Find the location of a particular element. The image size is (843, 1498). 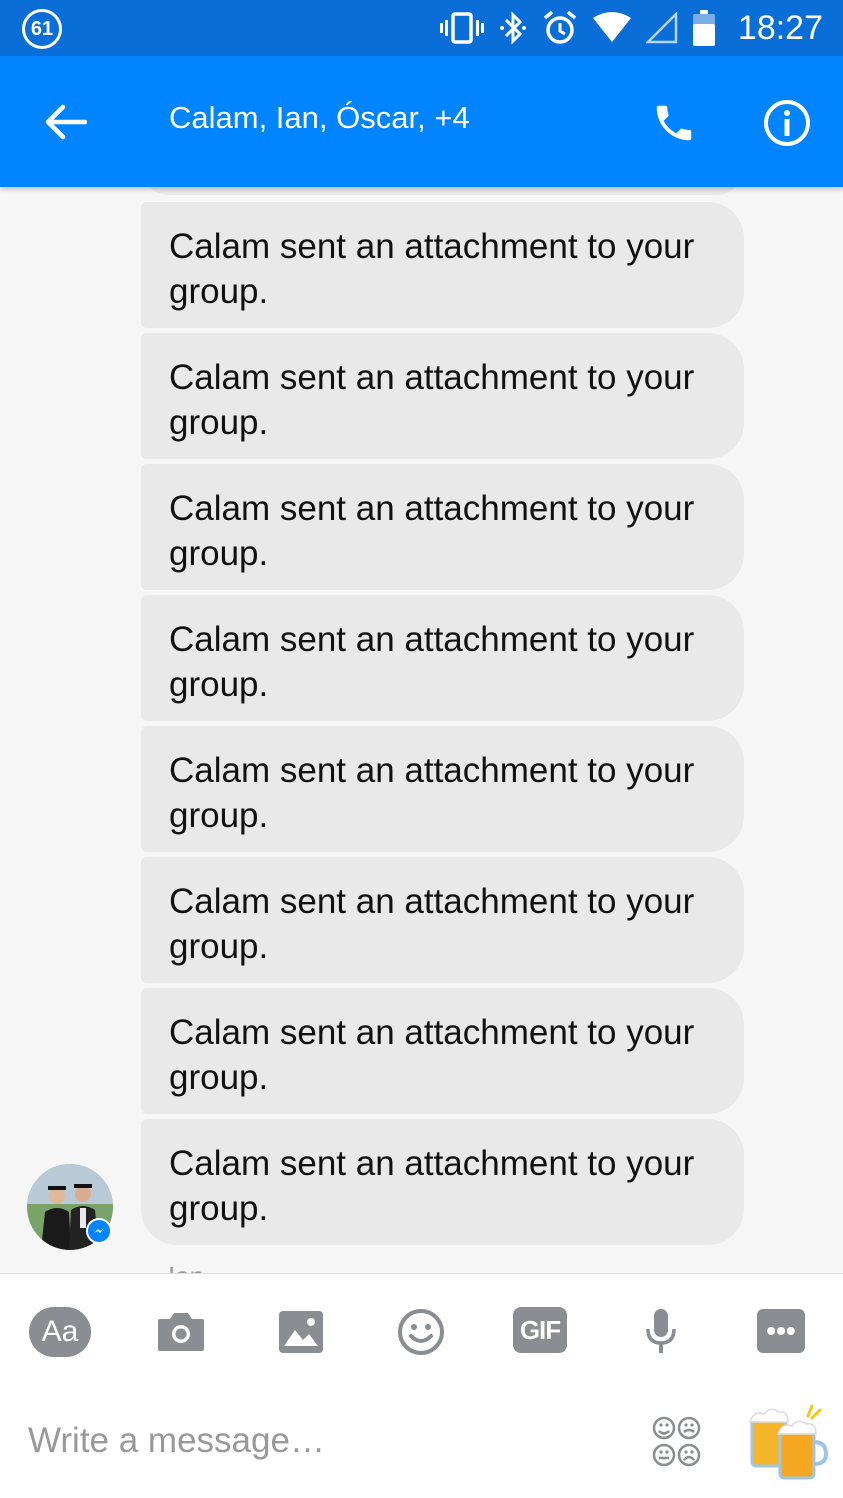

call-button is located at coordinates (674, 123).